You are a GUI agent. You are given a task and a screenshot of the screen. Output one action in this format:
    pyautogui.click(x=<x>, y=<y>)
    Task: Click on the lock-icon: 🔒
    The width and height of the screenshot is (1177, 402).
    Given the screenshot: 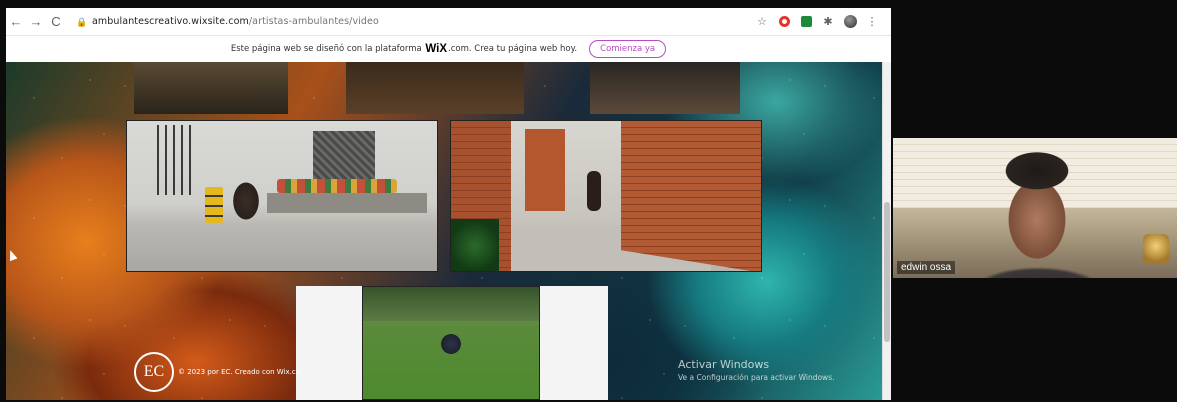 What is the action you would take?
    pyautogui.click(x=82, y=21)
    